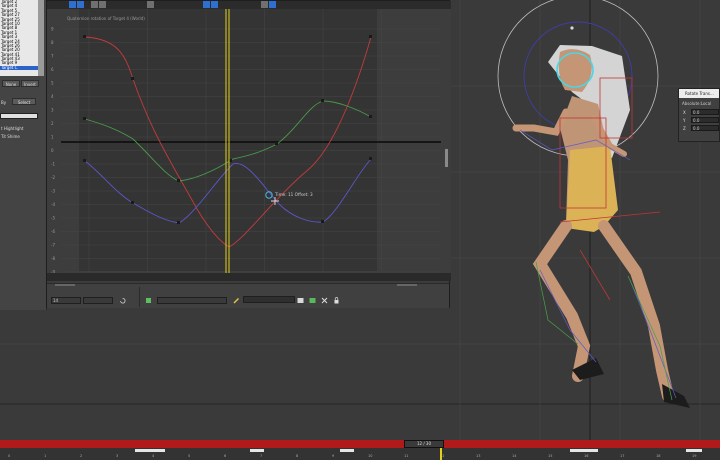 This screenshot has width=720, height=460. What do you see at coordinates (300, 300) in the screenshot?
I see `filter-icon` at bounding box center [300, 300].